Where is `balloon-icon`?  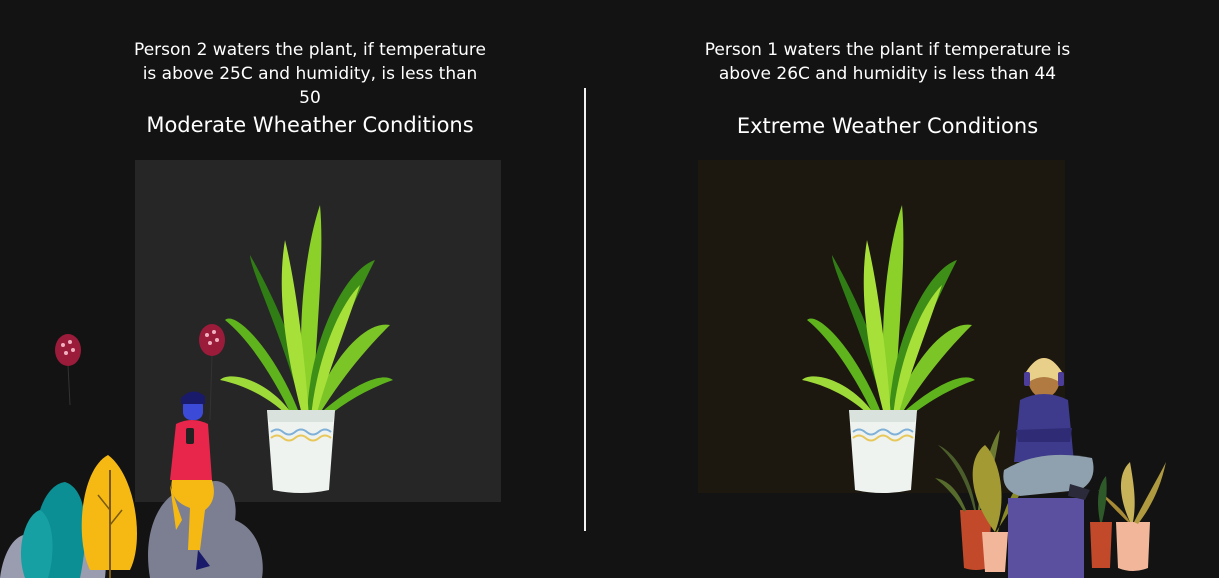
balloon-icon is located at coordinates (68, 370).